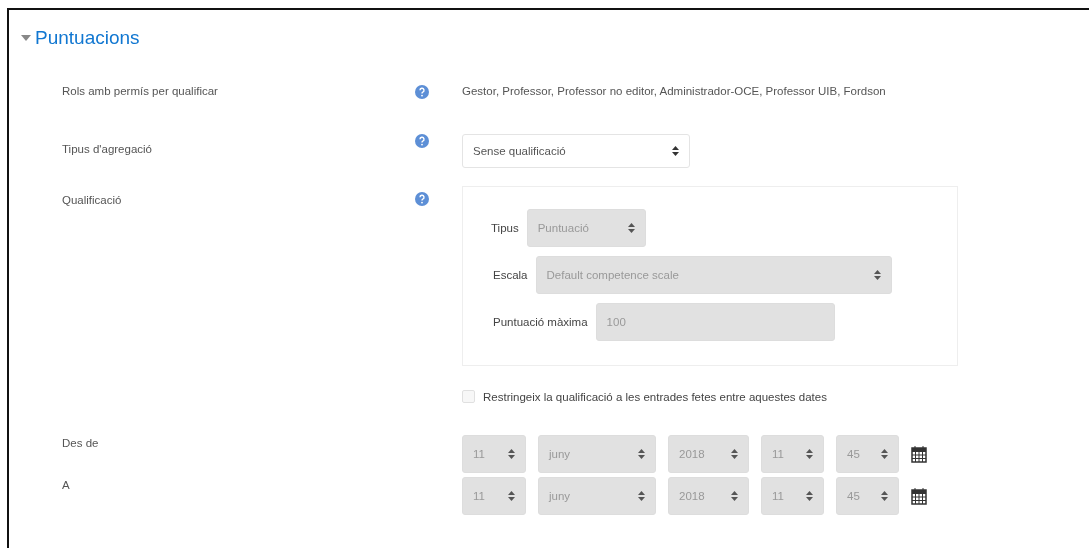 The width and height of the screenshot is (1089, 548). What do you see at coordinates (66, 485) in the screenshot?
I see `field-label: A` at bounding box center [66, 485].